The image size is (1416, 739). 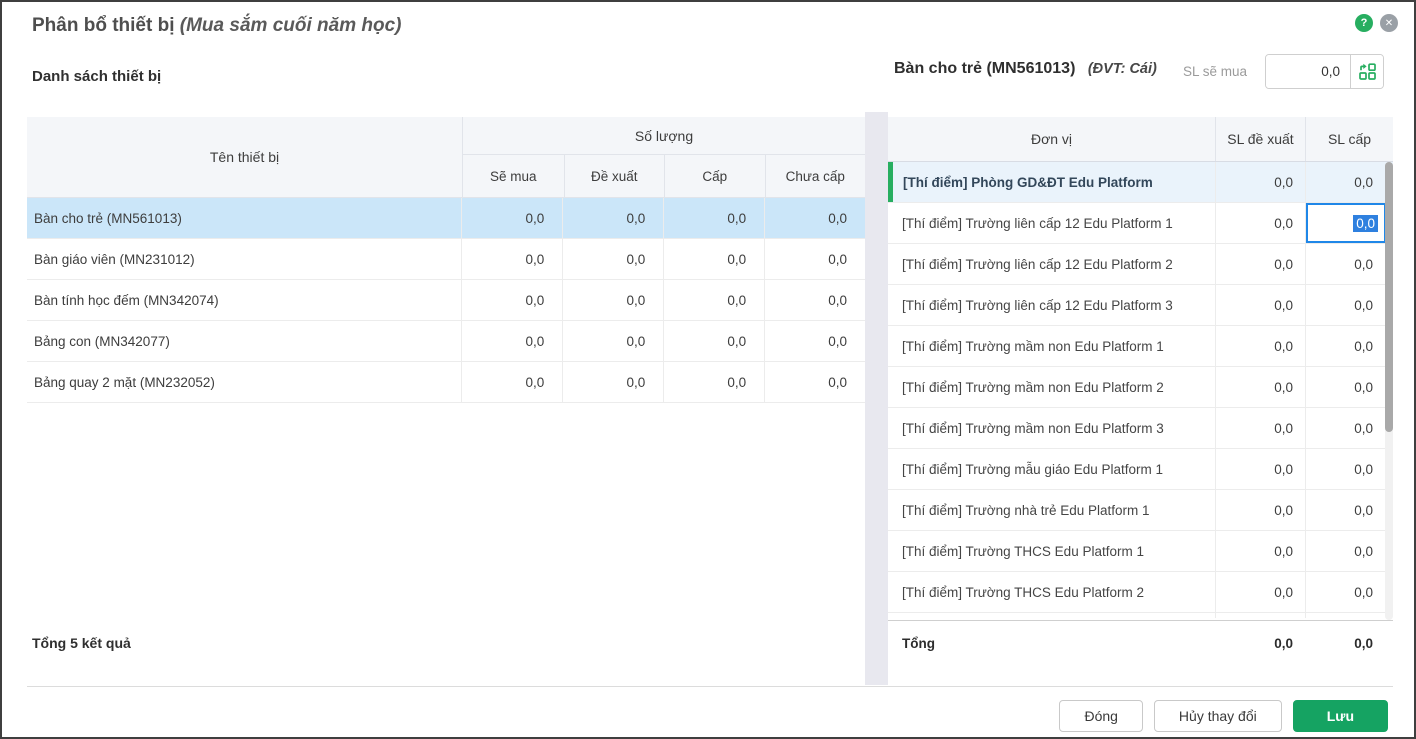 What do you see at coordinates (446, 218) in the screenshot?
I see `table-row: Bàn cho trẻ (MN561013) 0,0 0,0 0,0 0,0` at bounding box center [446, 218].